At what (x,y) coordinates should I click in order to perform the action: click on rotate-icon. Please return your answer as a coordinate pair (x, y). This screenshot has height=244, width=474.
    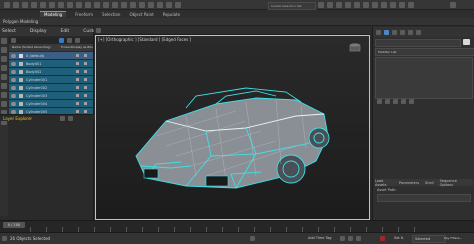
    Looking at the image, I should click on (106, 5).